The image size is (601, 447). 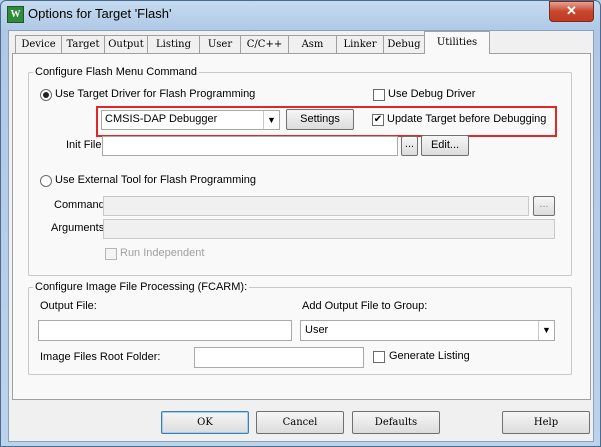 I want to click on radio-selected-dot, so click(x=46, y=95).